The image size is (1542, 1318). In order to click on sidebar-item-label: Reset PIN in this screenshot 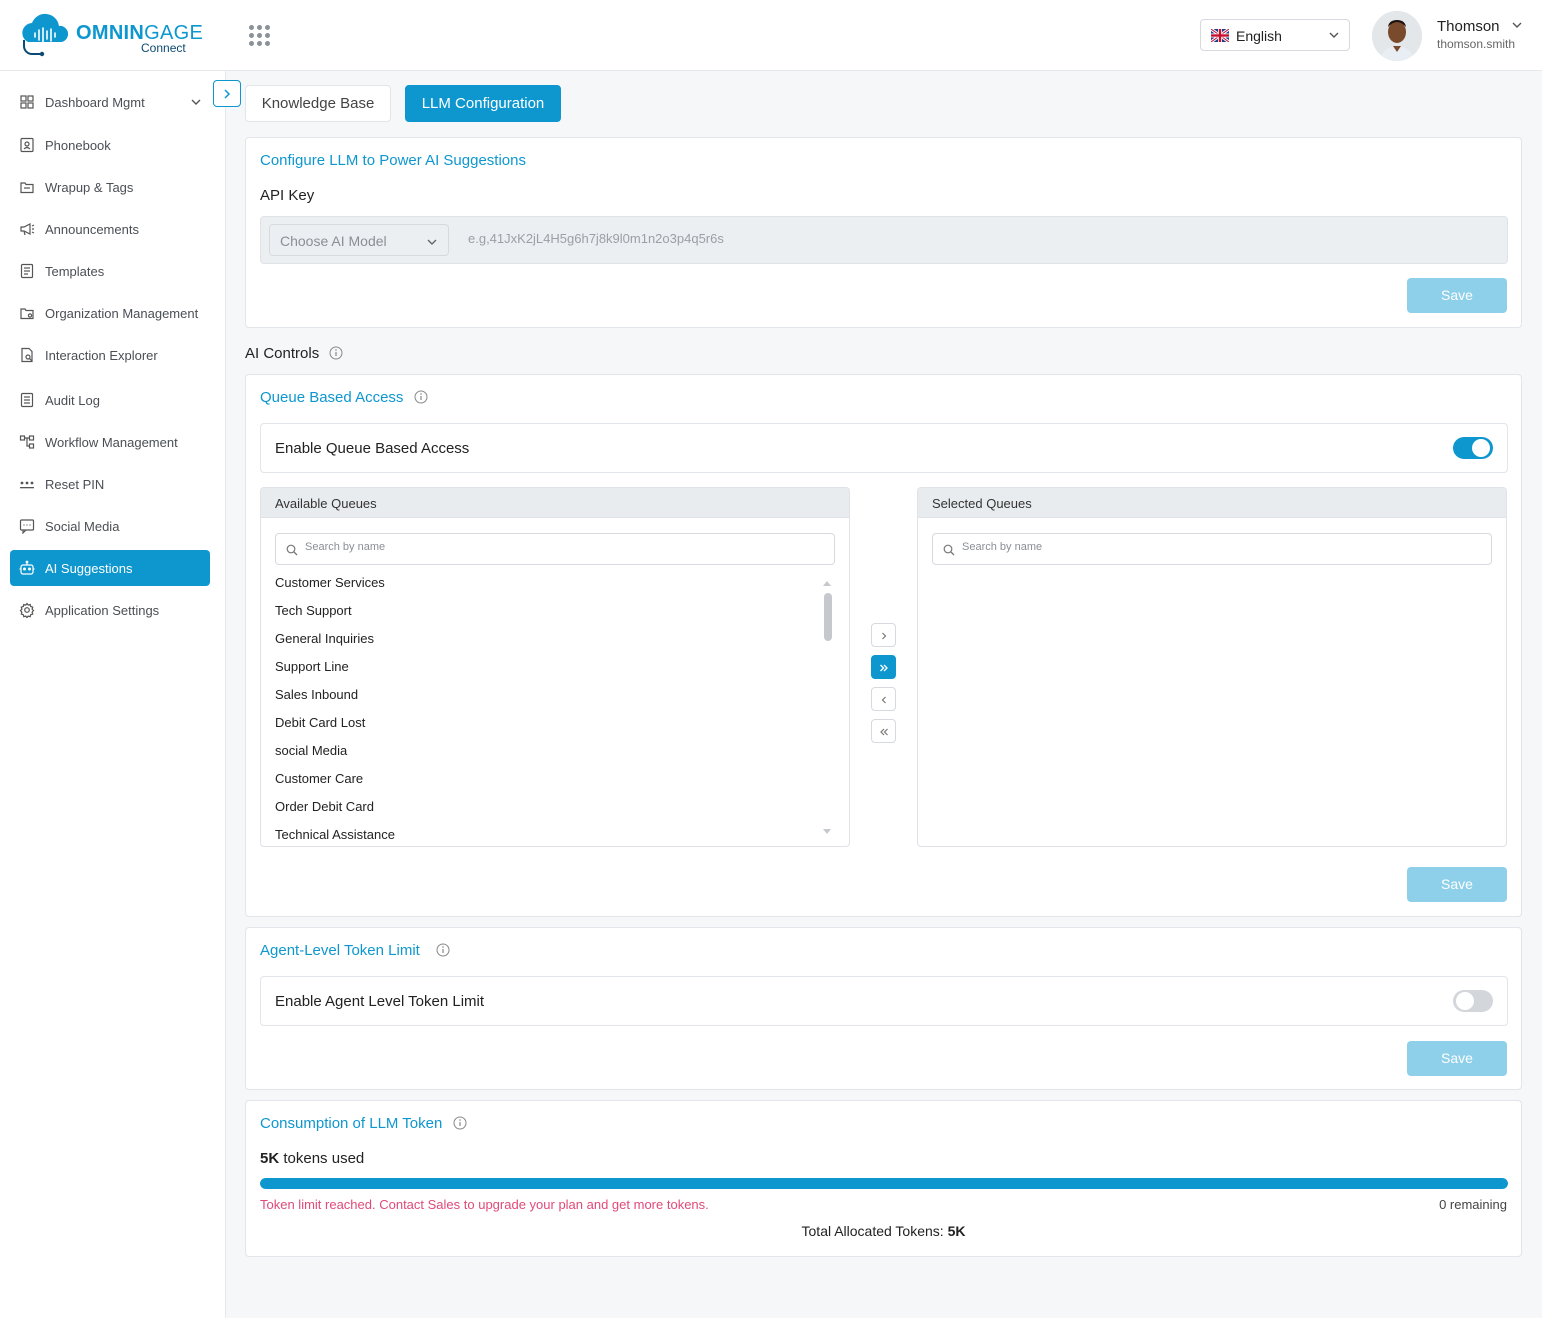, I will do `click(75, 484)`.